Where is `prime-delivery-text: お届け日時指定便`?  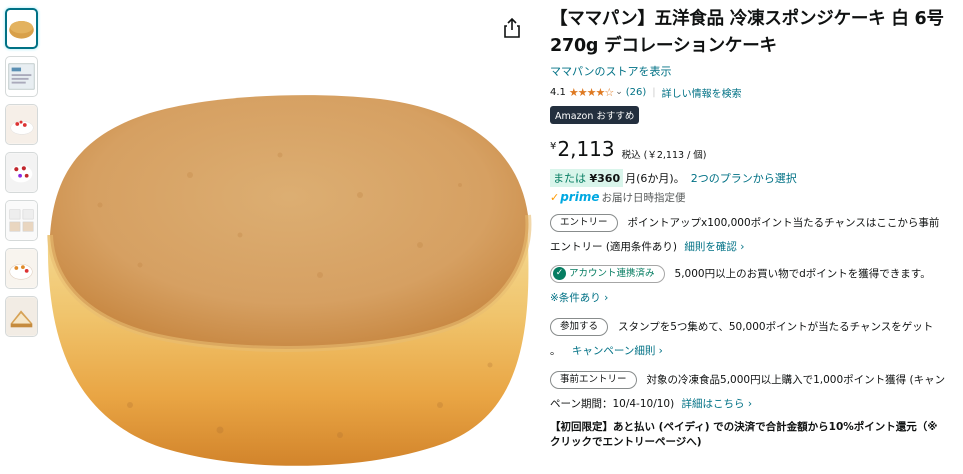 prime-delivery-text: お届け日時指定便 is located at coordinates (643, 197).